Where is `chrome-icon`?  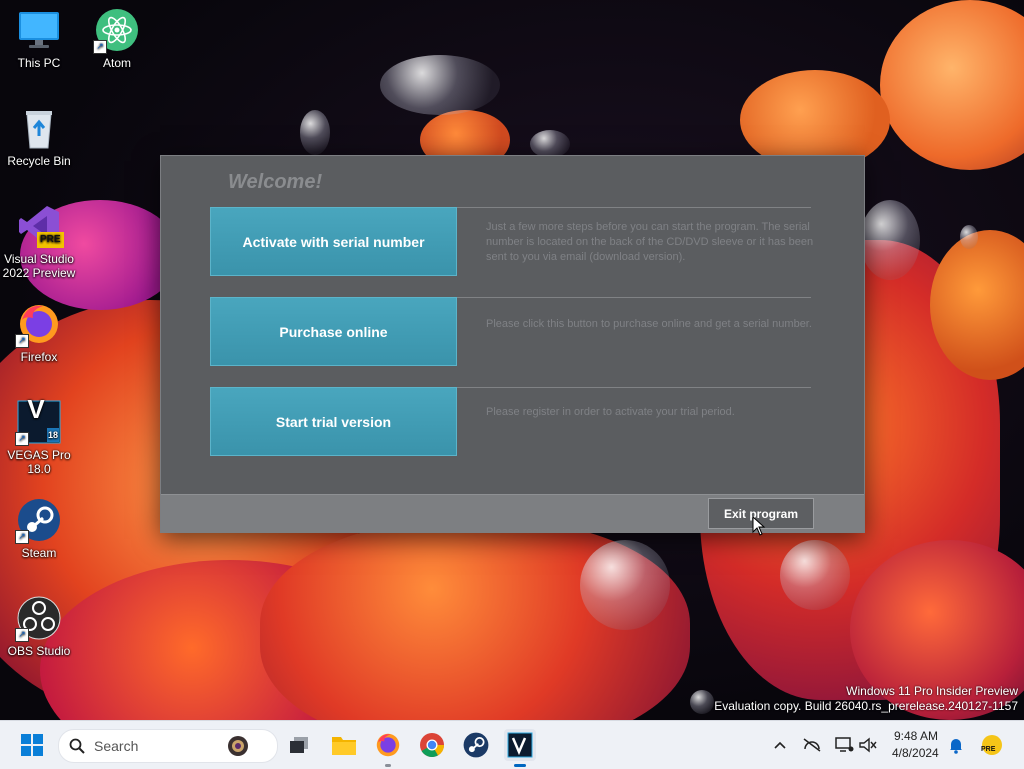
chrome-icon is located at coordinates (432, 745).